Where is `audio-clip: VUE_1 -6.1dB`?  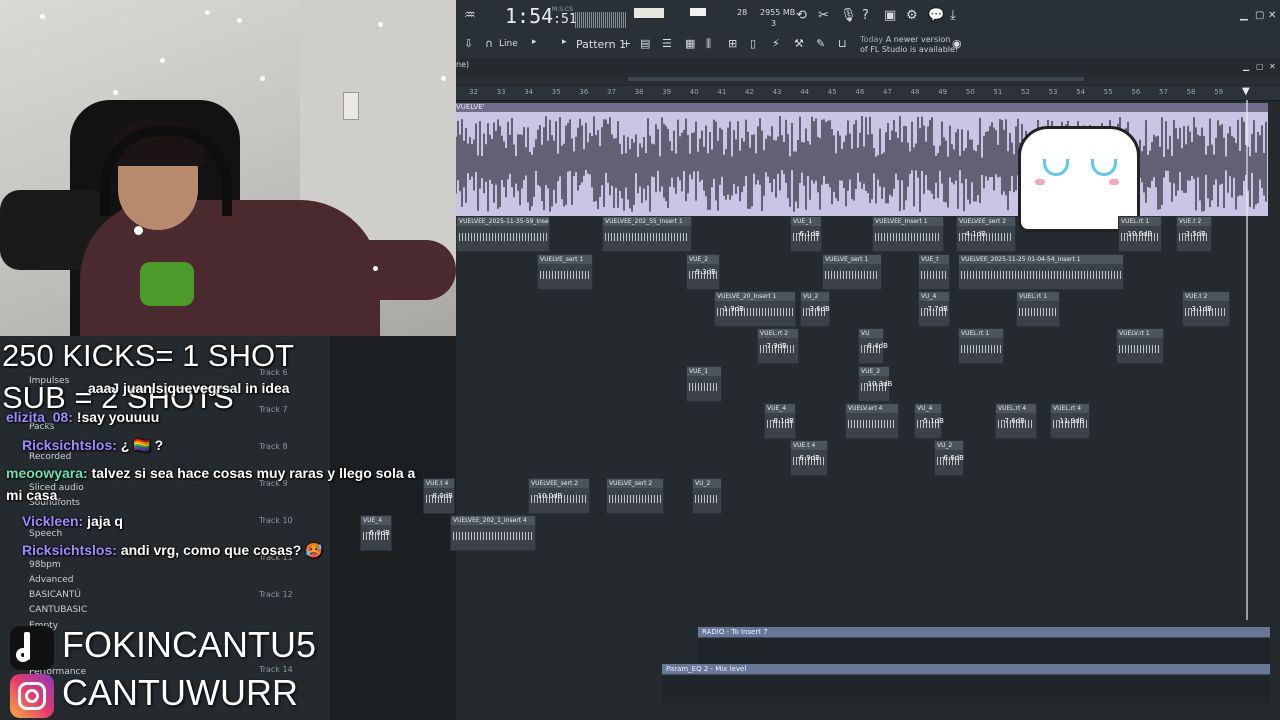 audio-clip: VUE_1 -6.1dB is located at coordinates (806, 234).